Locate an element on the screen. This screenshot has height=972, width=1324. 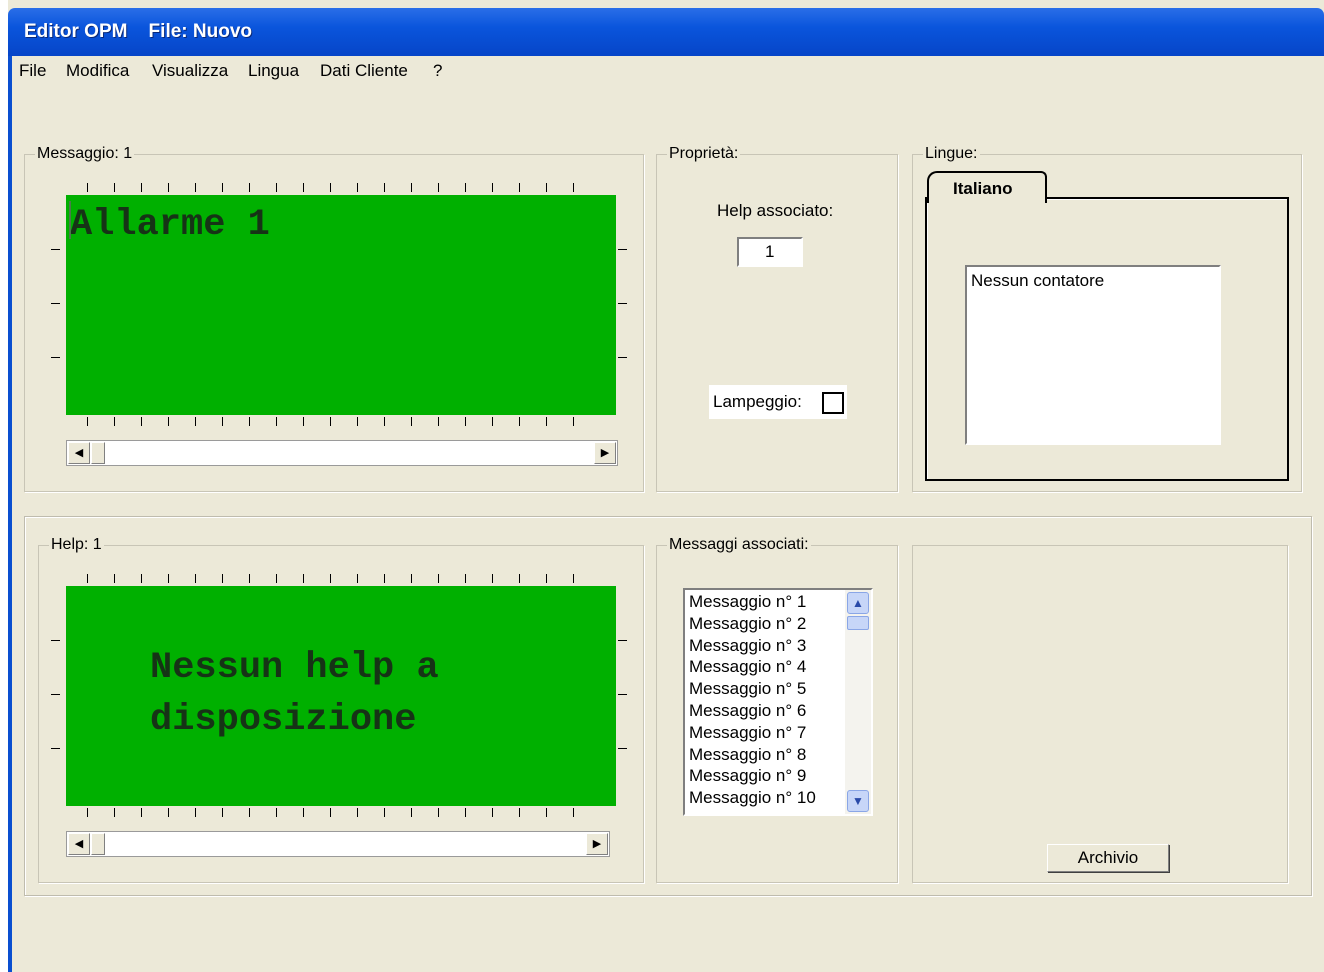
menu-lingua: Lingua is located at coordinates (273, 71).